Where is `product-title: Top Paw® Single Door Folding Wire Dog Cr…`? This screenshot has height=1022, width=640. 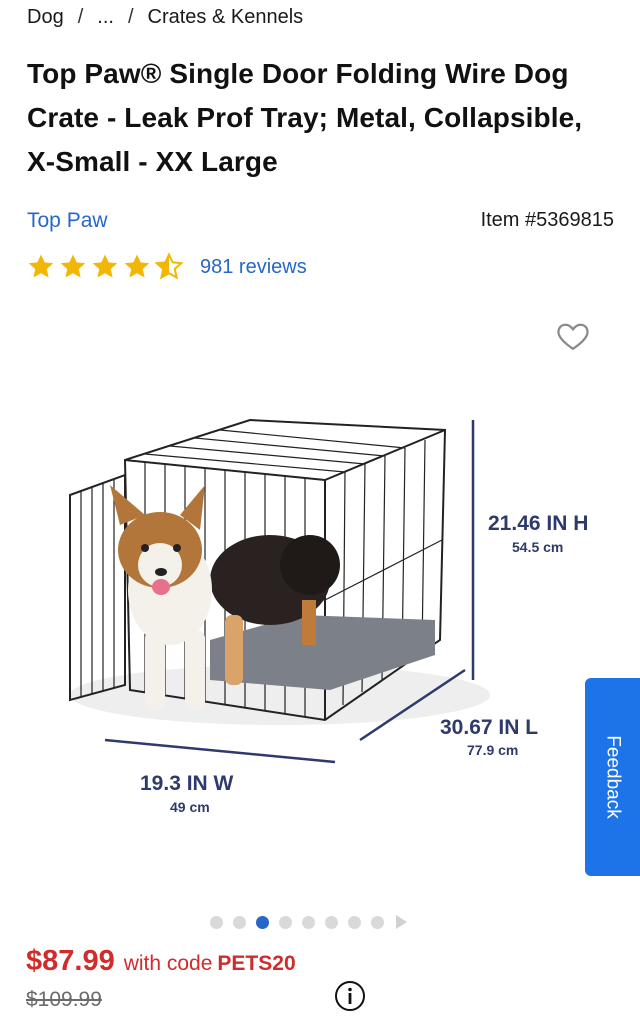 product-title: Top Paw® Single Door Folding Wire Dog Cr… is located at coordinates (305, 117).